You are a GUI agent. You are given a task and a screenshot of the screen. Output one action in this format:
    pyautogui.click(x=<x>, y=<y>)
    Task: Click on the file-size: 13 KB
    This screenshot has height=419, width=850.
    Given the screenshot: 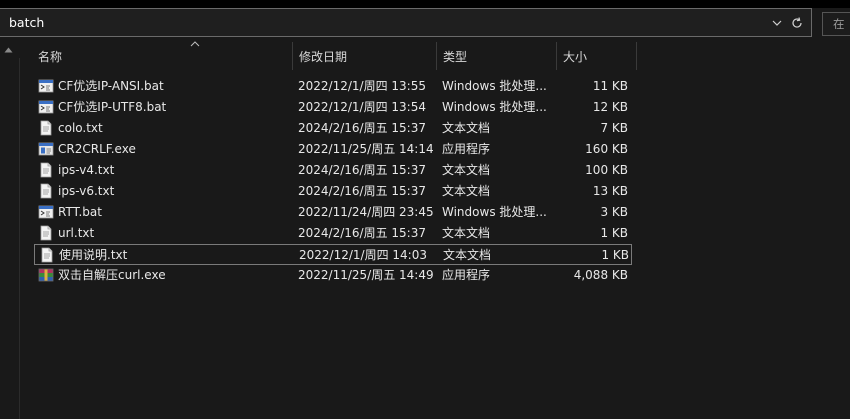 What is the action you would take?
    pyautogui.click(x=610, y=191)
    